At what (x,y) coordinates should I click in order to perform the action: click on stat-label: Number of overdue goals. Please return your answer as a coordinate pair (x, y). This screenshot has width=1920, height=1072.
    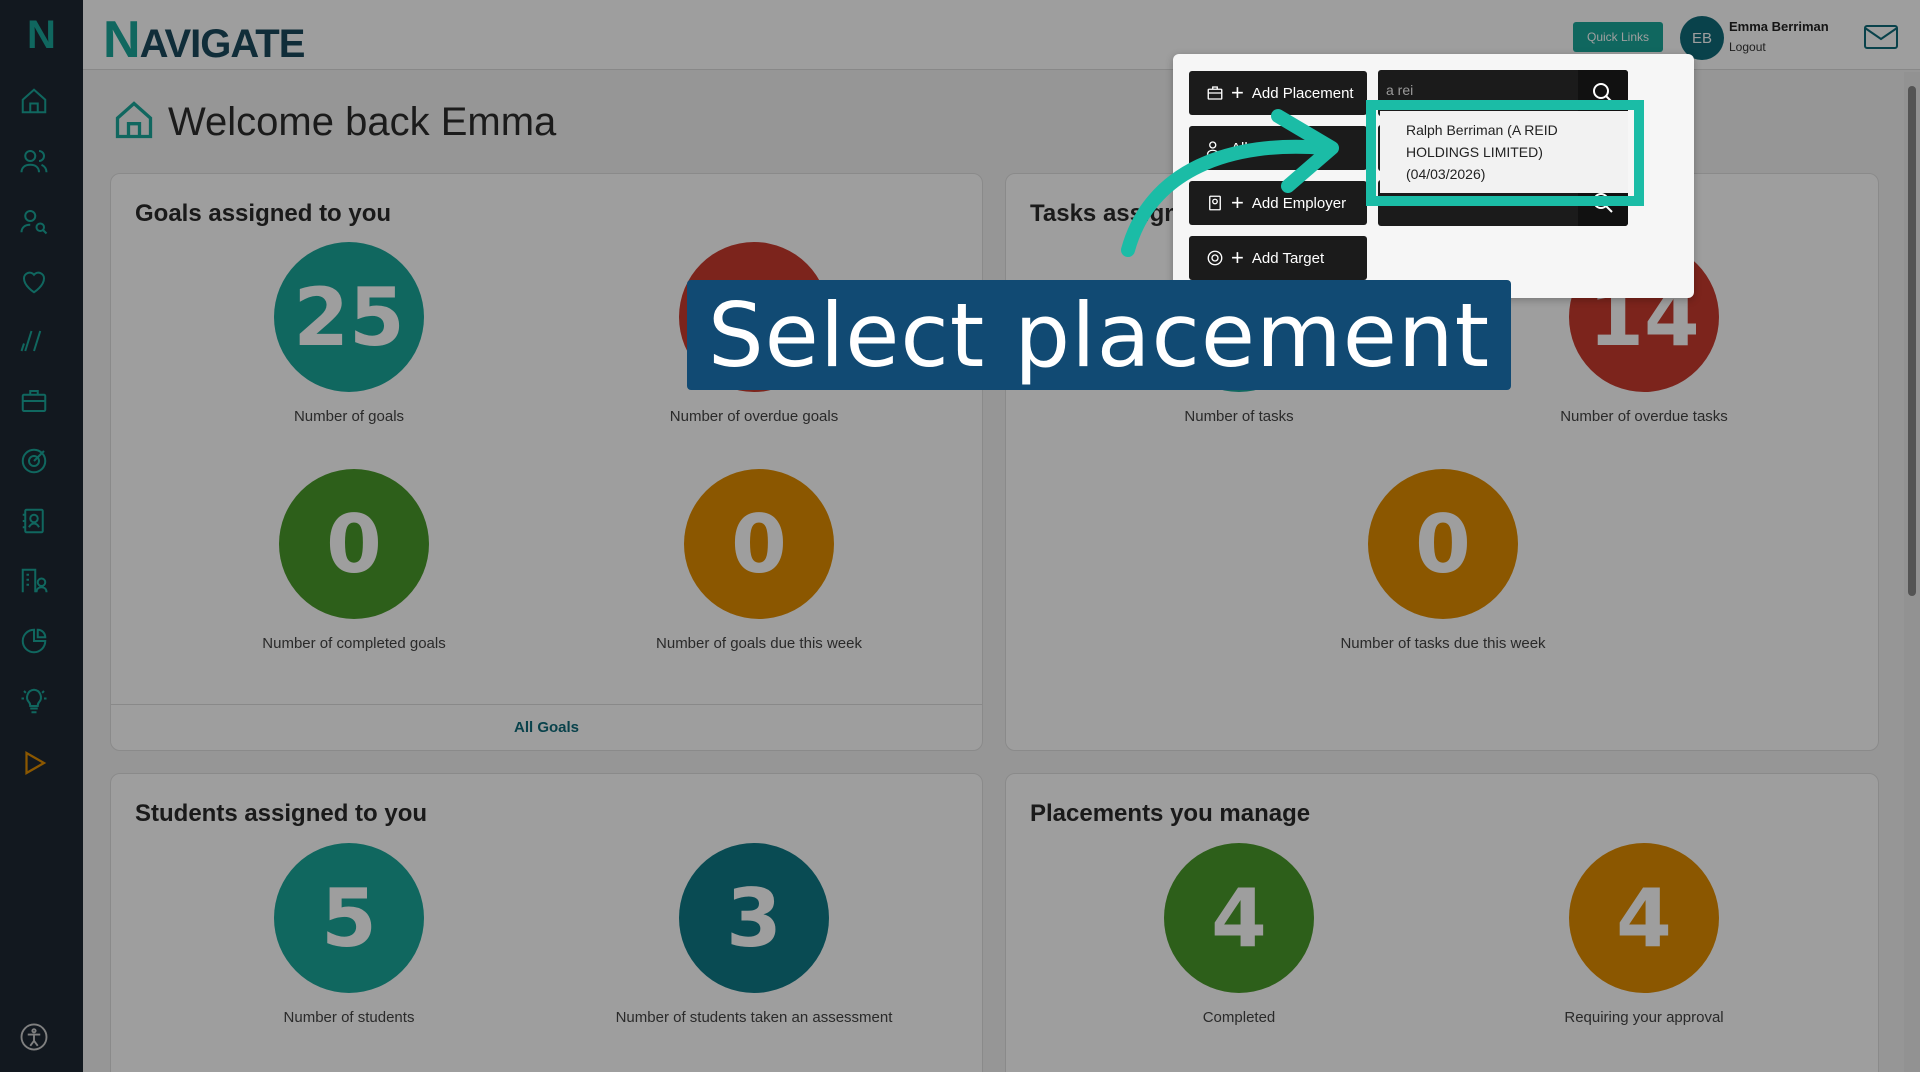
    Looking at the image, I should click on (754, 416).